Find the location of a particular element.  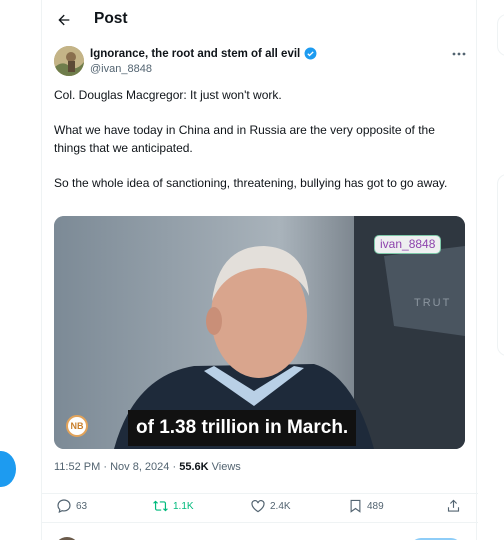

reply-icon is located at coordinates (64, 506).